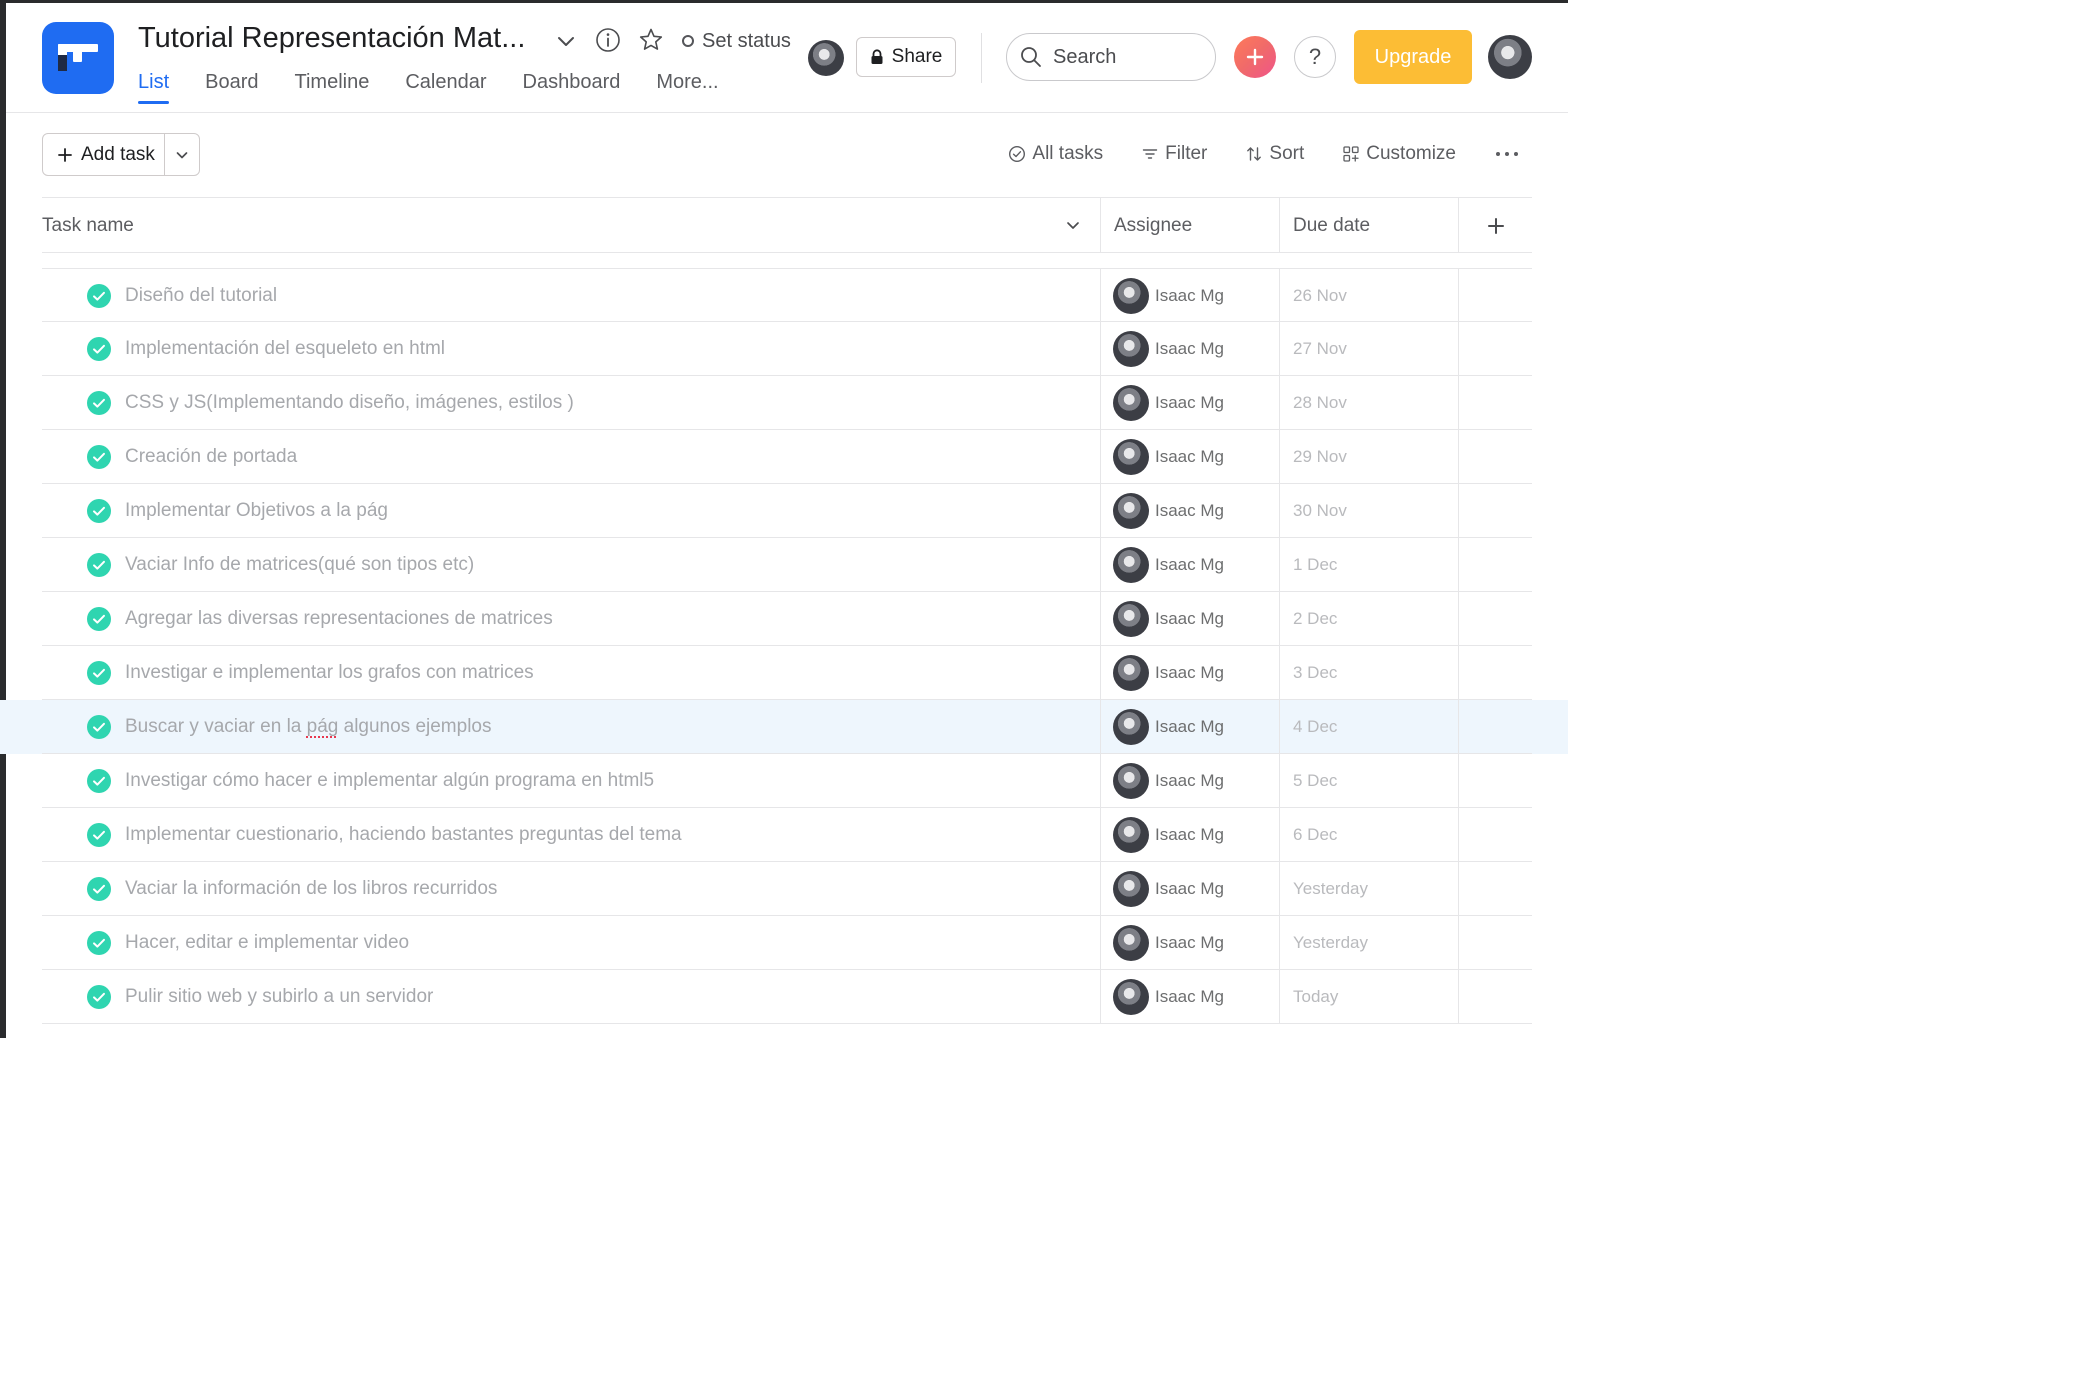 This screenshot has height=1382, width=2088. Describe the element at coordinates (154, 87) in the screenshot. I see `tab-list: List` at that location.